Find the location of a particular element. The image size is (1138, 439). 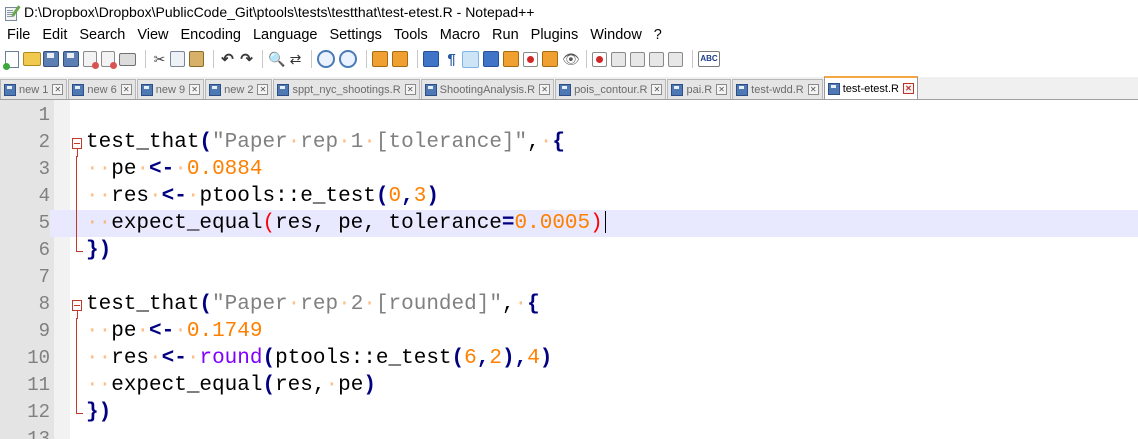

tab-label: sppt_nyc_shootings.R is located at coordinates (346, 89).